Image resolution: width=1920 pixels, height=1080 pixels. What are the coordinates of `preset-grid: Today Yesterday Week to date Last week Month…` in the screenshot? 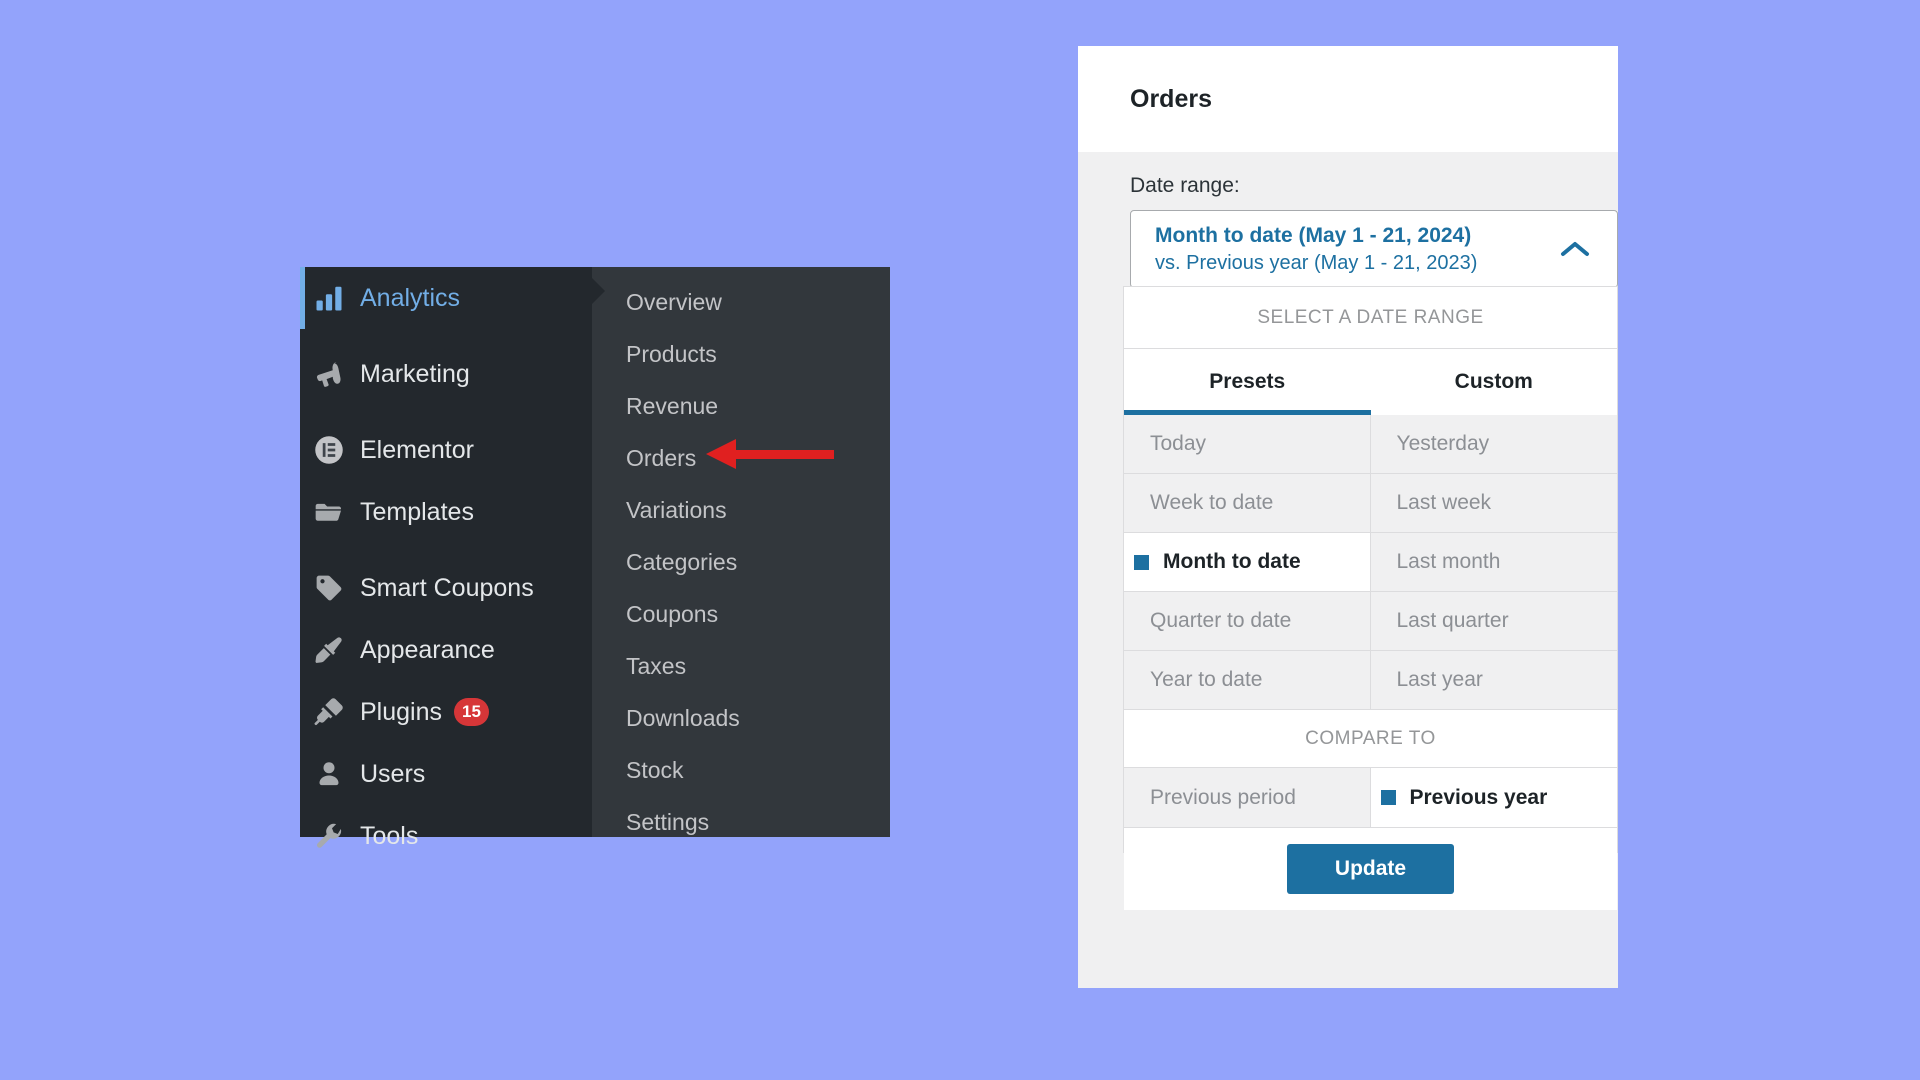 It's located at (1370, 562).